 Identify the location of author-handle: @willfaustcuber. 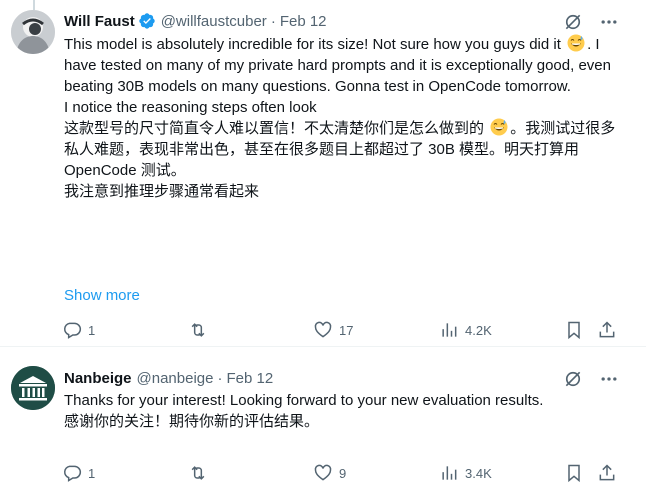
(214, 21).